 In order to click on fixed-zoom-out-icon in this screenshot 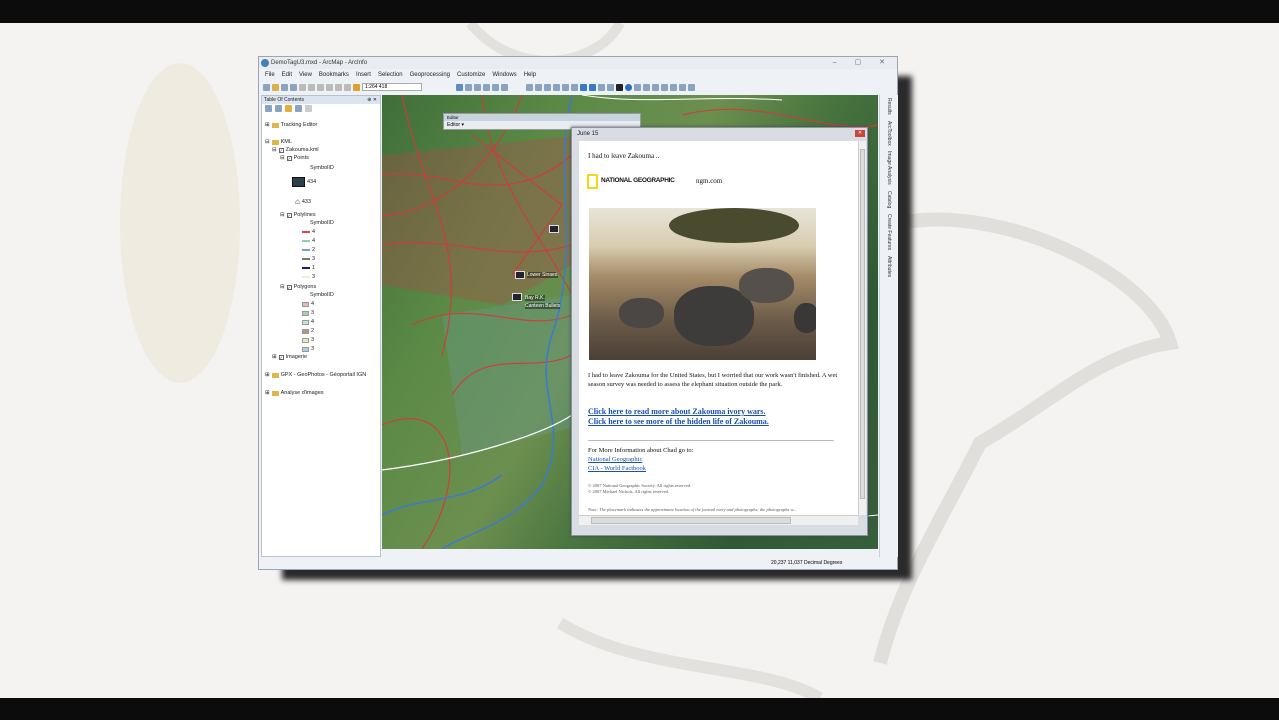, I will do `click(574, 87)`.